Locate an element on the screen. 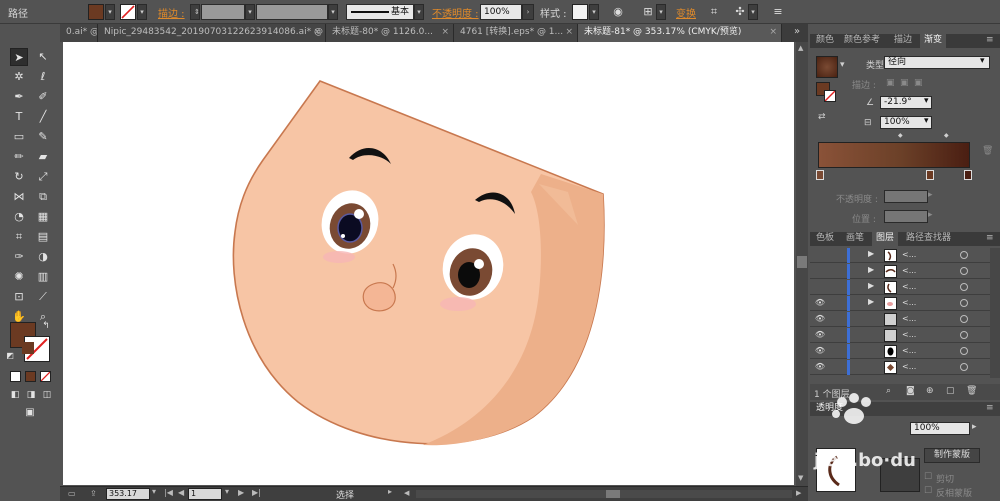  mesh-tool-icon: ⌗ is located at coordinates (19, 237).